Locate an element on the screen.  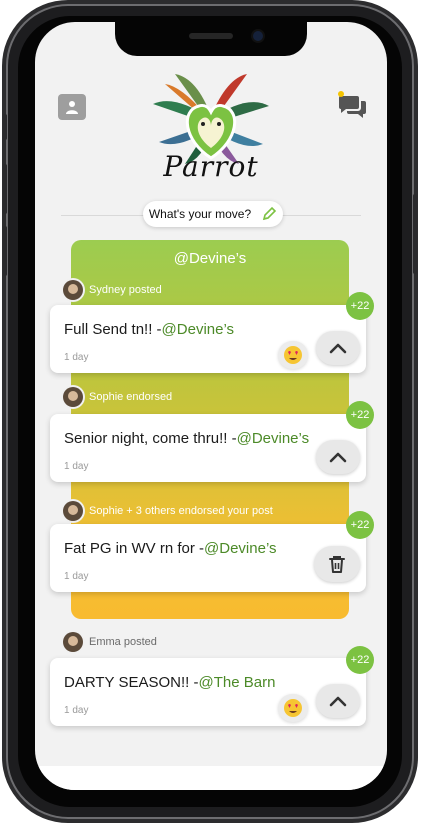
post-card: Full Send tn!! -@Devine’s 1 day is located at coordinates (208, 339).